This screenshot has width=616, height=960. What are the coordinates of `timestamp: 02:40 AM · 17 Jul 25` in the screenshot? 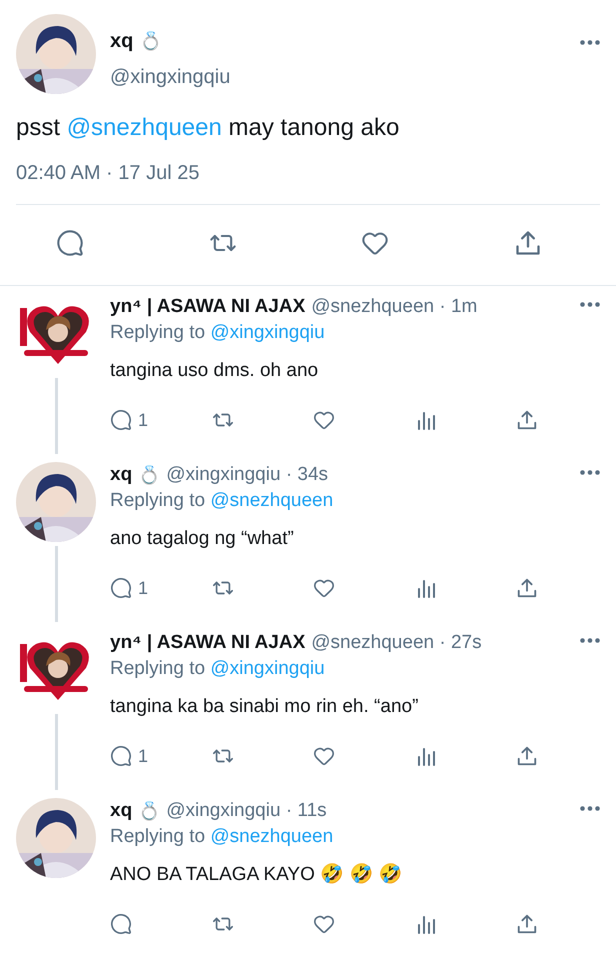 It's located at (108, 173).